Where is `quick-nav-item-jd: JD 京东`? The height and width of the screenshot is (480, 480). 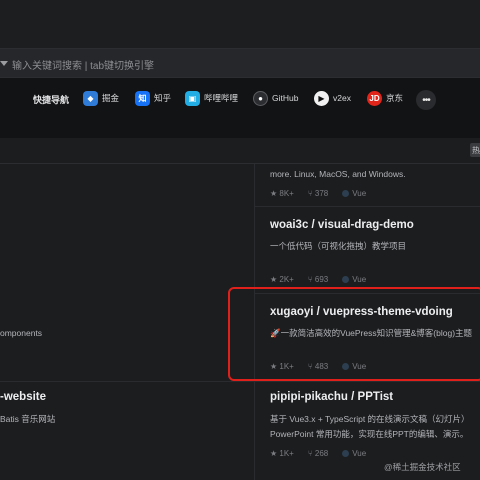 quick-nav-item-jd: JD 京东 is located at coordinates (385, 98).